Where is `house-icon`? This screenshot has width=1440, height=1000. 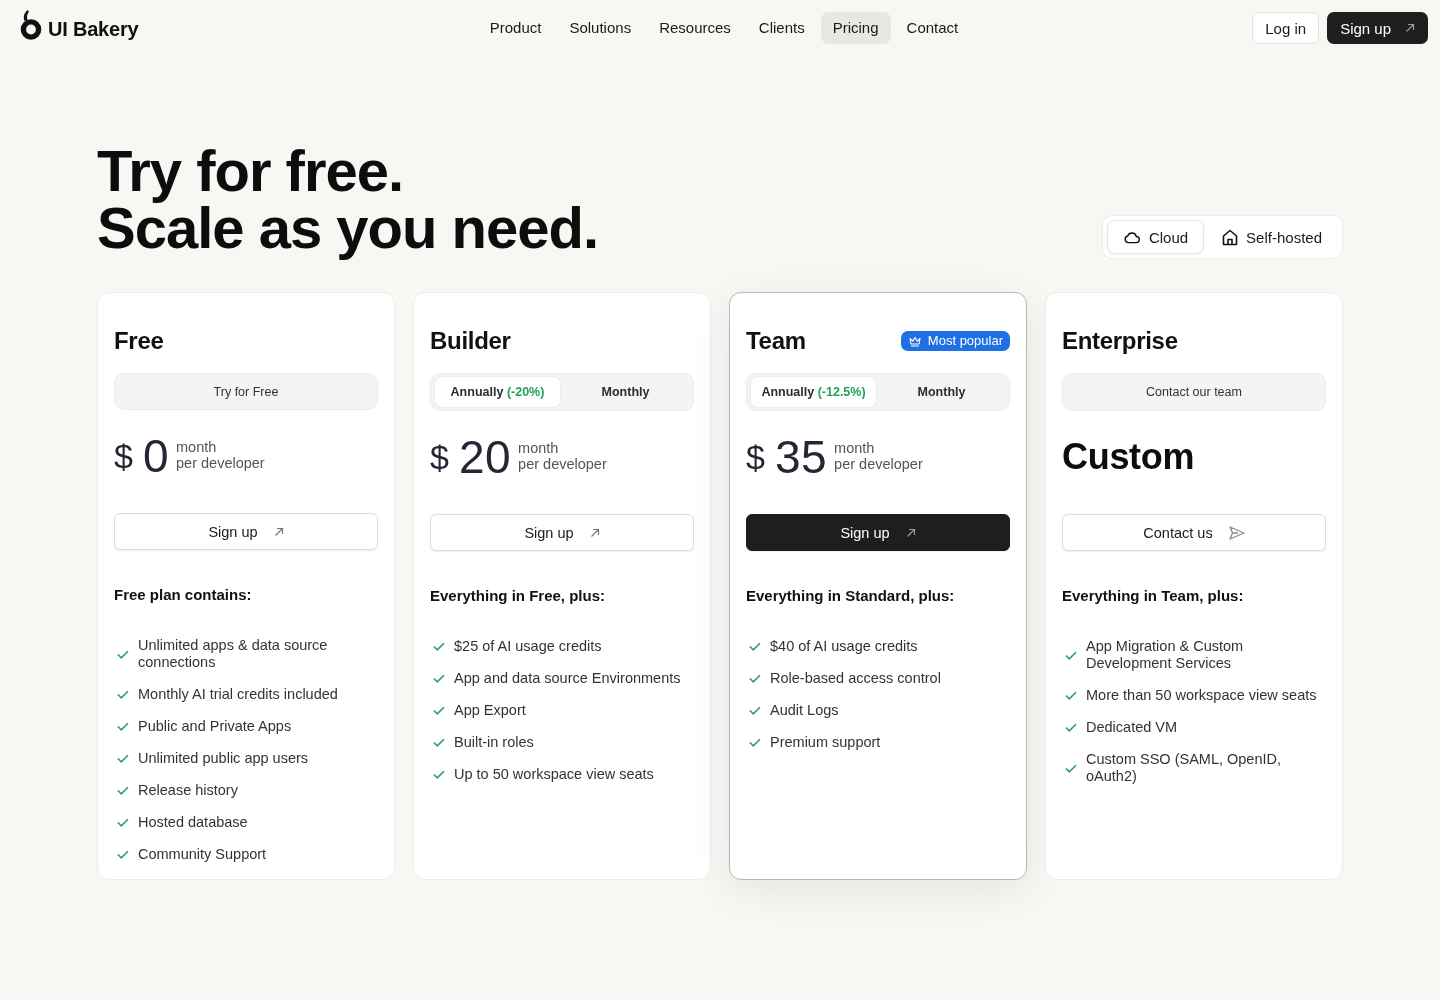 house-icon is located at coordinates (1230, 237).